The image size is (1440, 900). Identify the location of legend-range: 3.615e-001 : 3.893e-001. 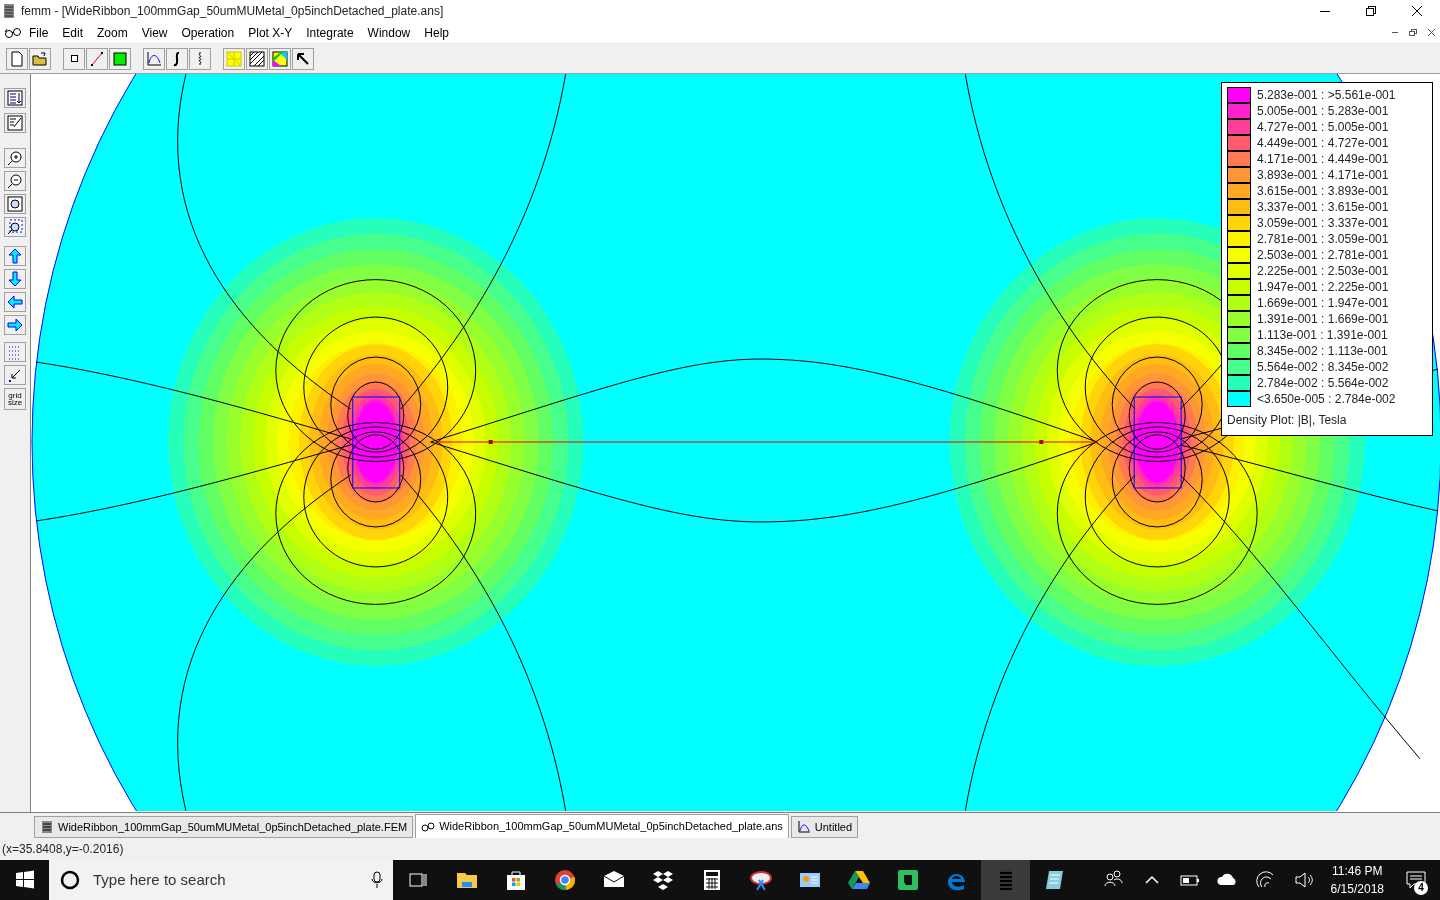
(1323, 191).